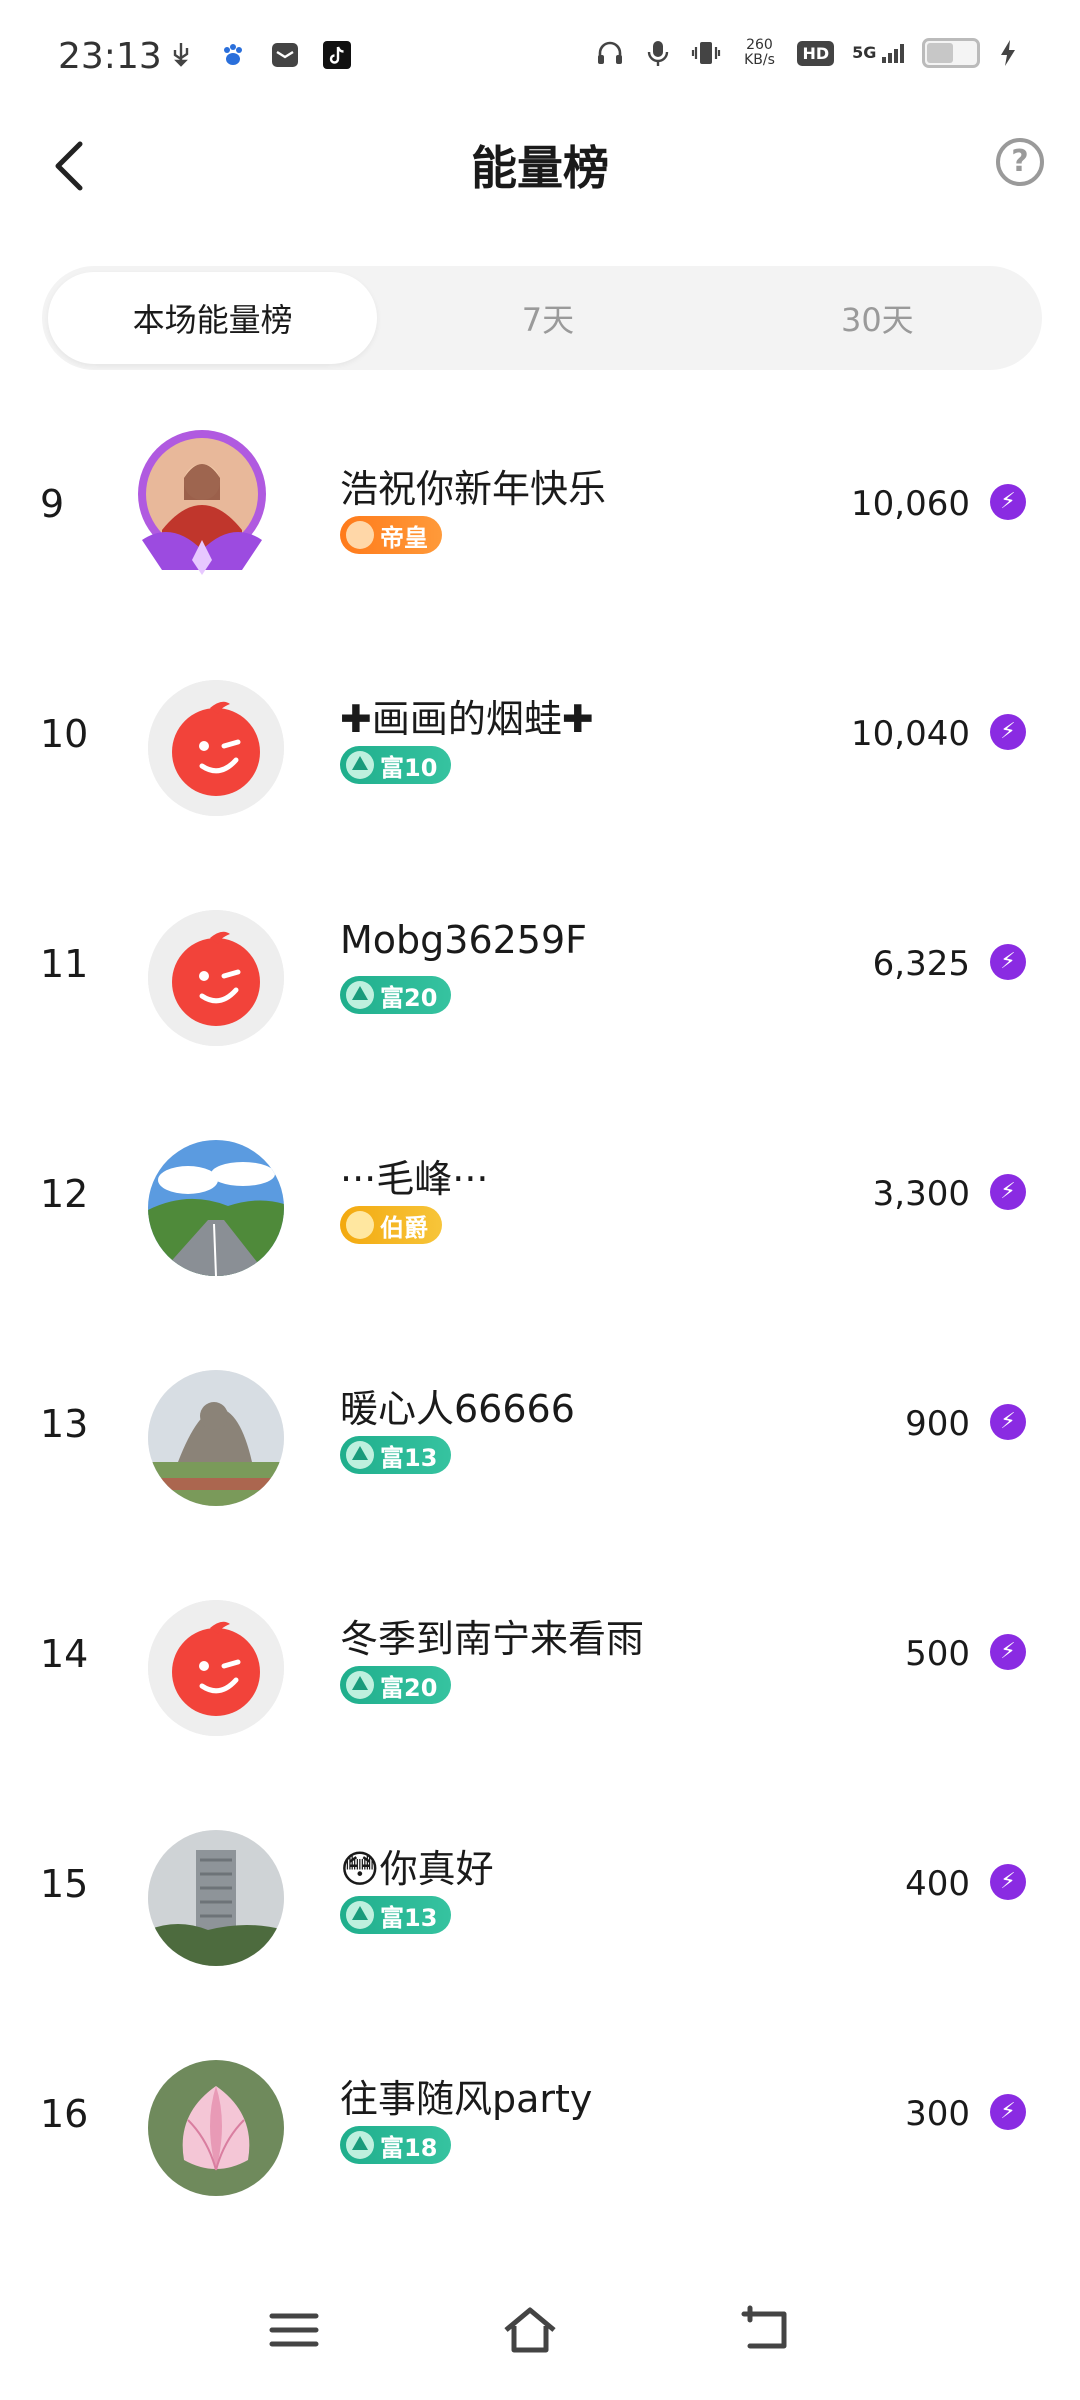 Image resolution: width=1080 pixels, height=2400 pixels. I want to click on user-name: Mobg36259F, so click(464, 940).